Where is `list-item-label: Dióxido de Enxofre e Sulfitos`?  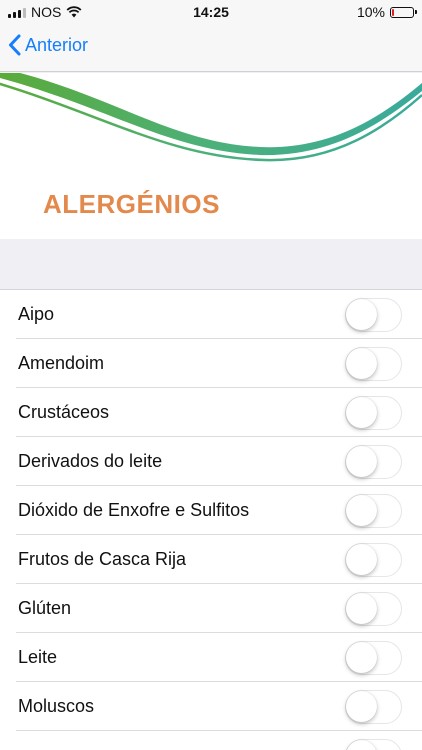 list-item-label: Dióxido de Enxofre e Sulfitos is located at coordinates (134, 510).